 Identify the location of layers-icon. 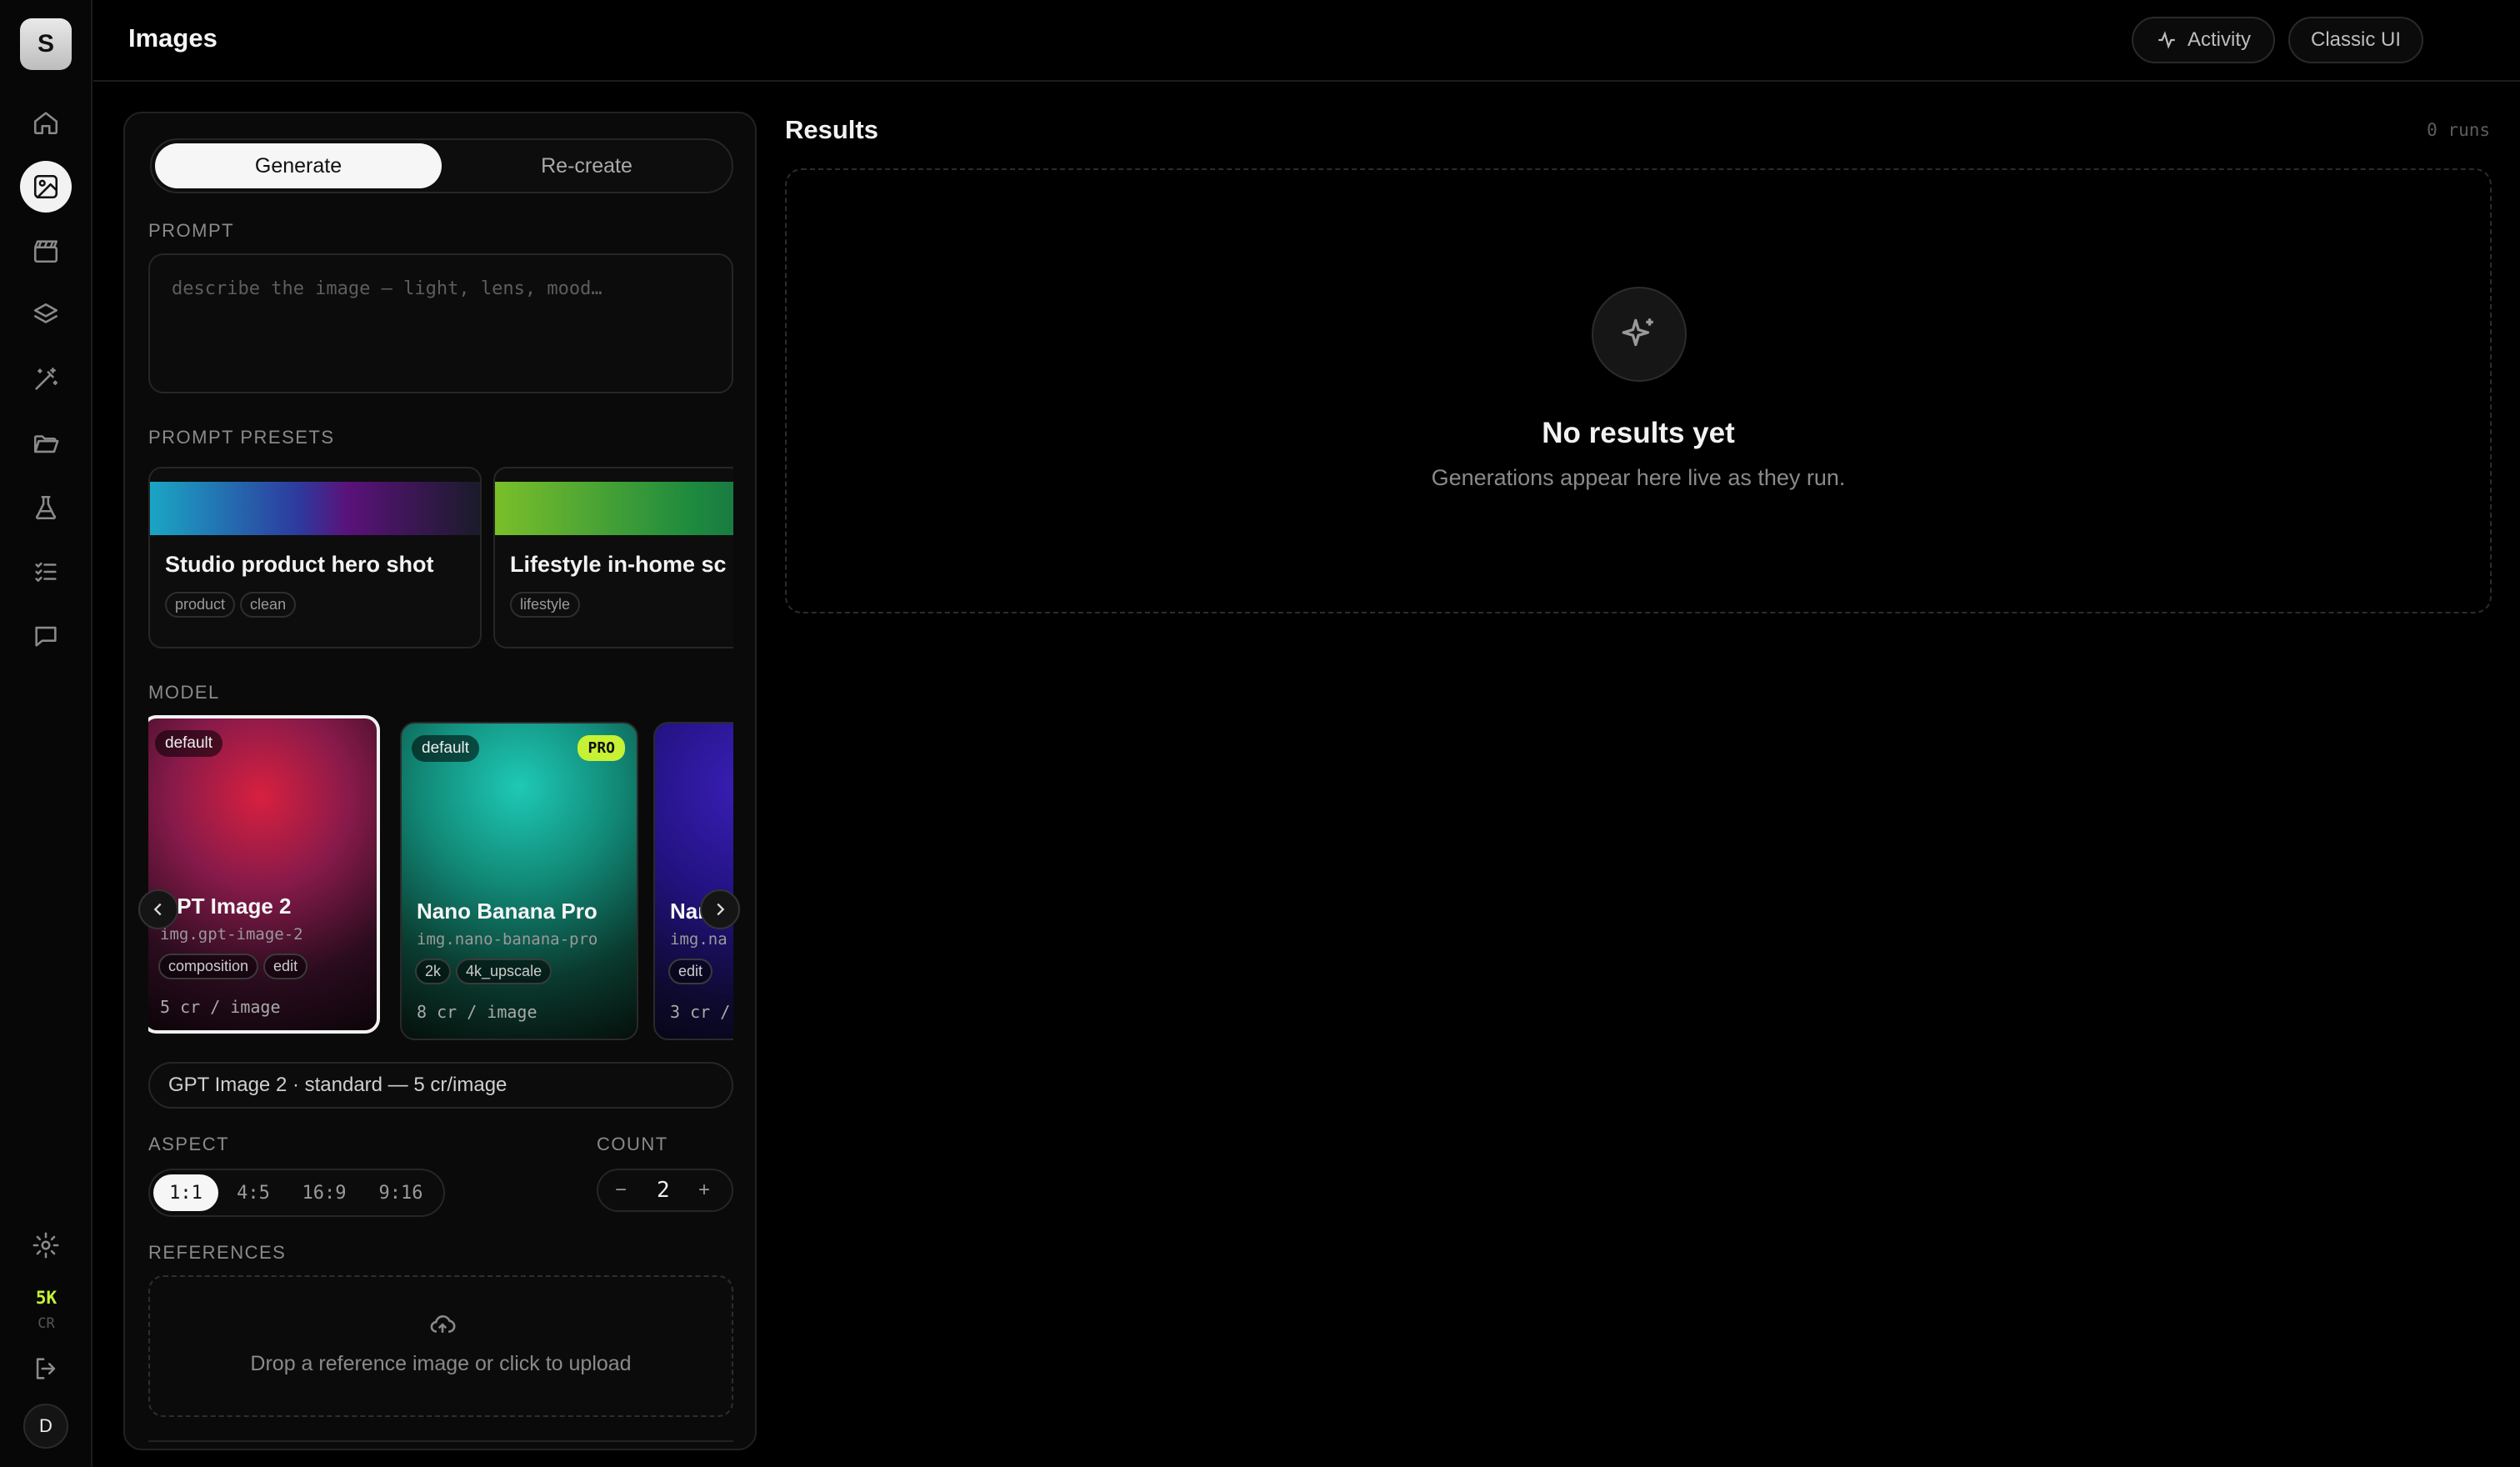
(46, 315).